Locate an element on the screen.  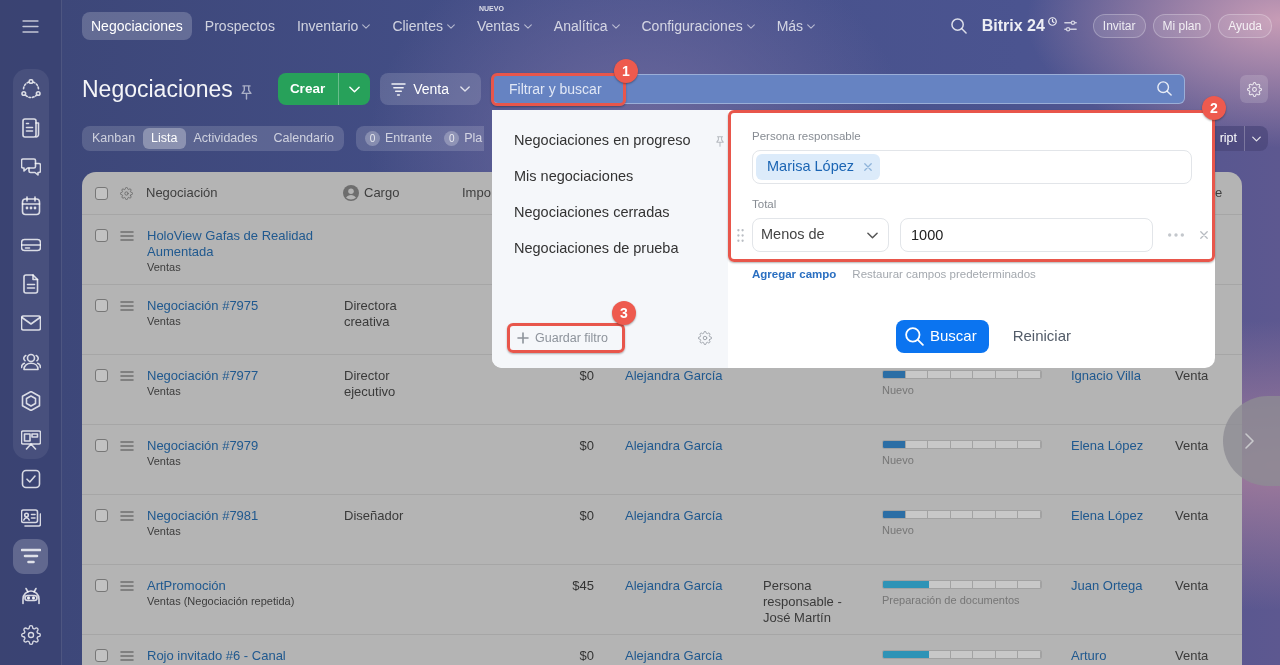
nav-tab: Configuraciones is located at coordinates (698, 26).